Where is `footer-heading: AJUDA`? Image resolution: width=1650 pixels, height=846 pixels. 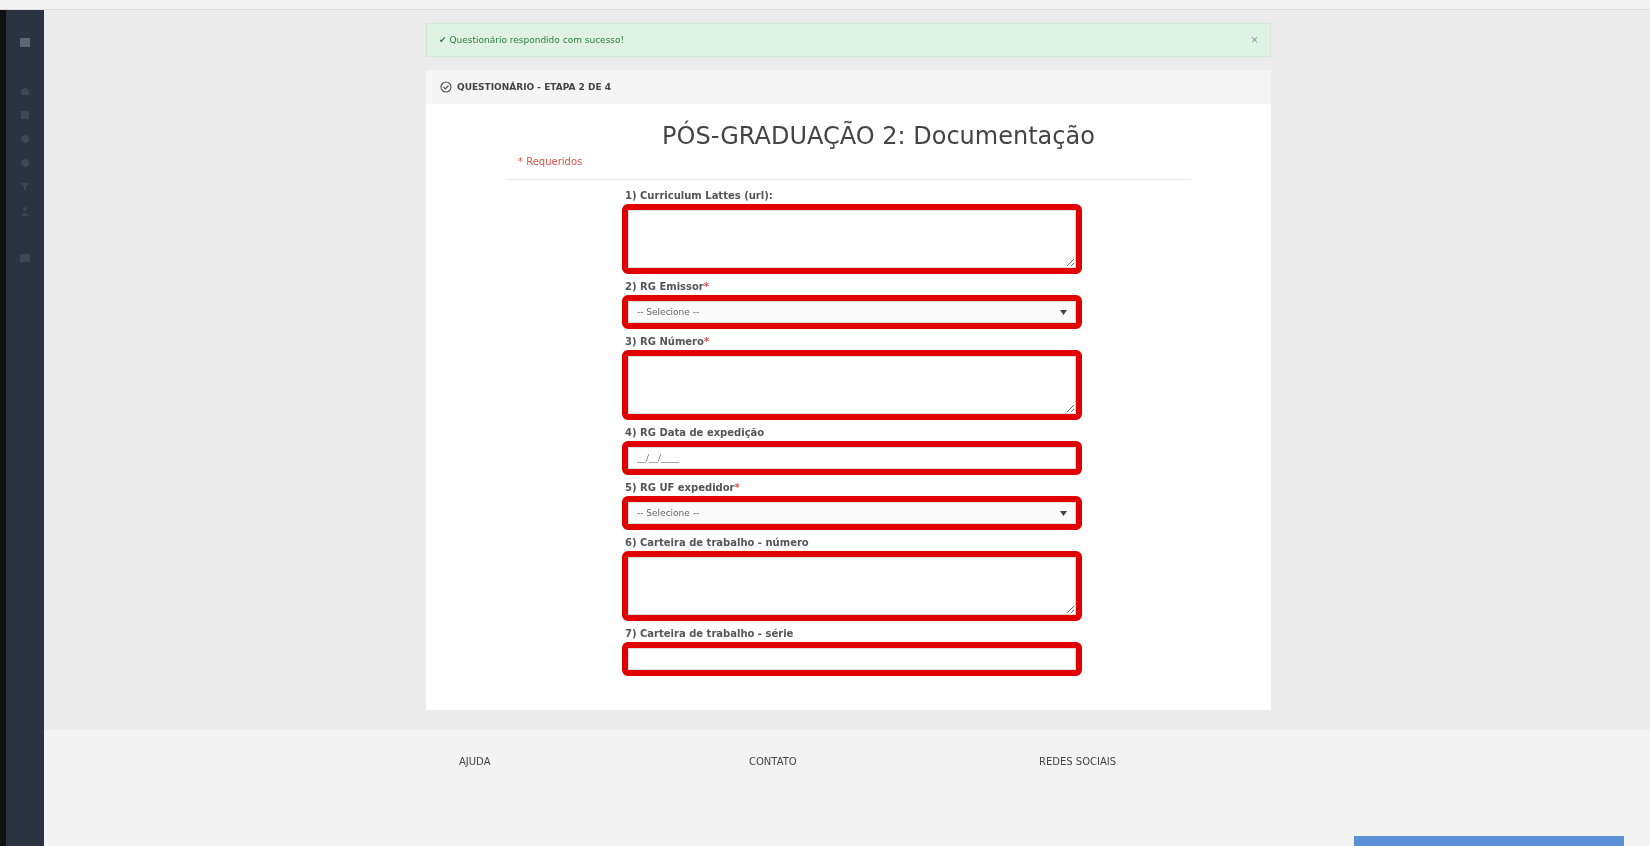
footer-heading: AJUDA is located at coordinates (475, 761).